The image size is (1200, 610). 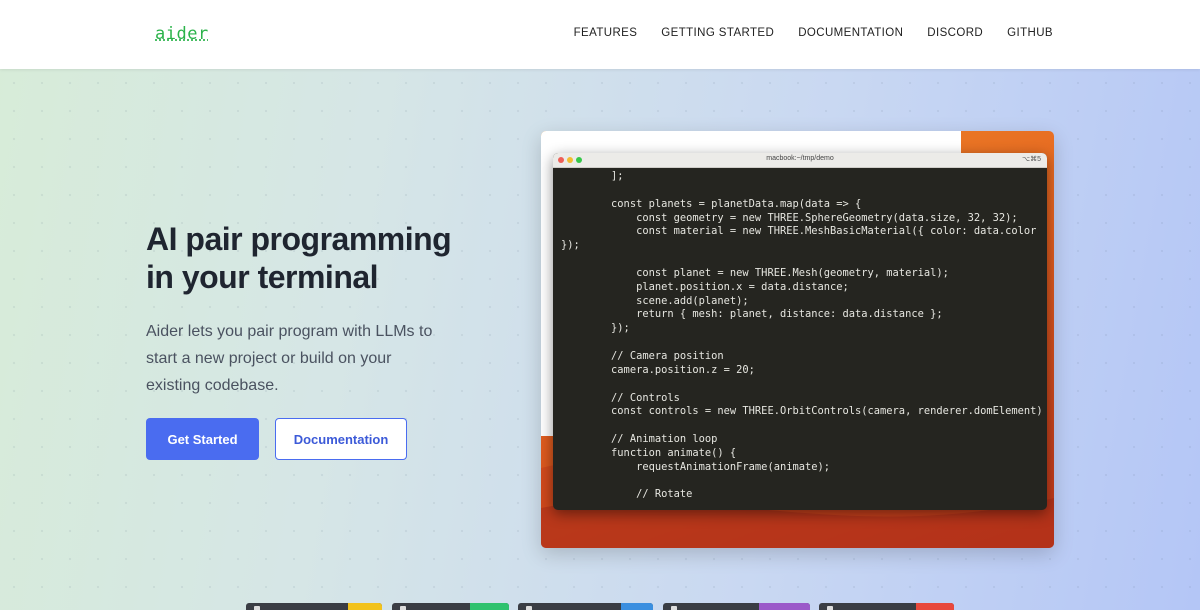 I want to click on code-line: function animate() {, so click(x=649, y=452).